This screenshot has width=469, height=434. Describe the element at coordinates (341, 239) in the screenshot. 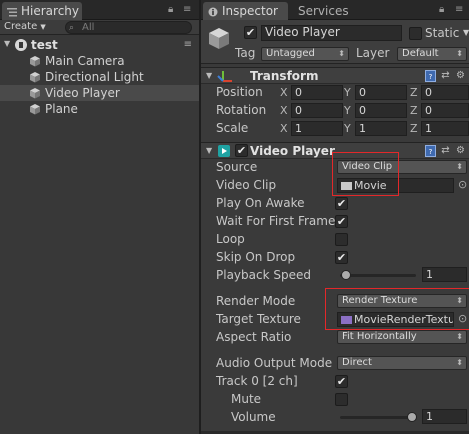

I see `loop-checkbox` at that location.